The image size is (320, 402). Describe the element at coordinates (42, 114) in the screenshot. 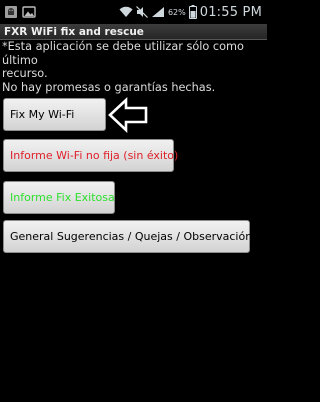

I see `fix-wifi-button-label: Fix My Wi-Fi` at that location.